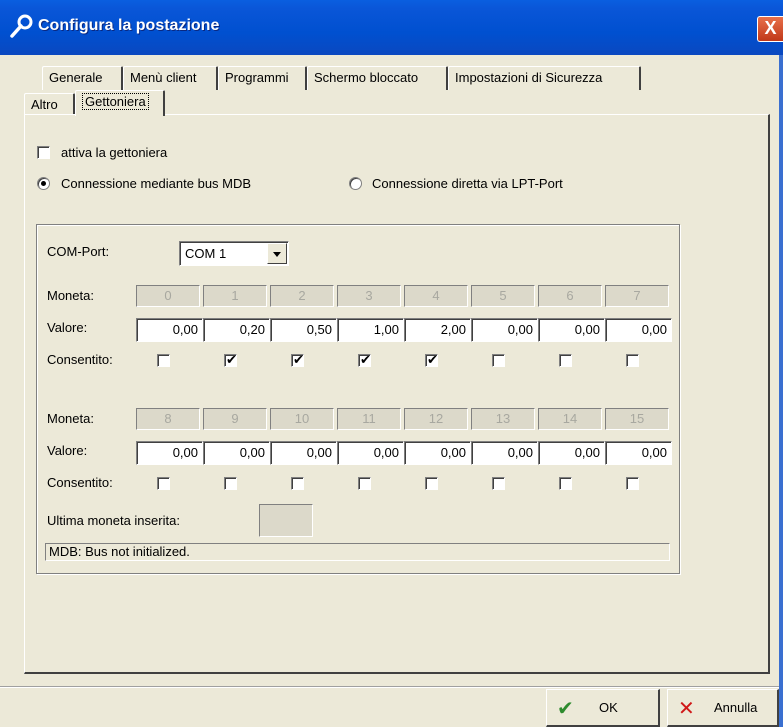  What do you see at coordinates (436, 296) in the screenshot?
I see `coin-id: 4` at bounding box center [436, 296].